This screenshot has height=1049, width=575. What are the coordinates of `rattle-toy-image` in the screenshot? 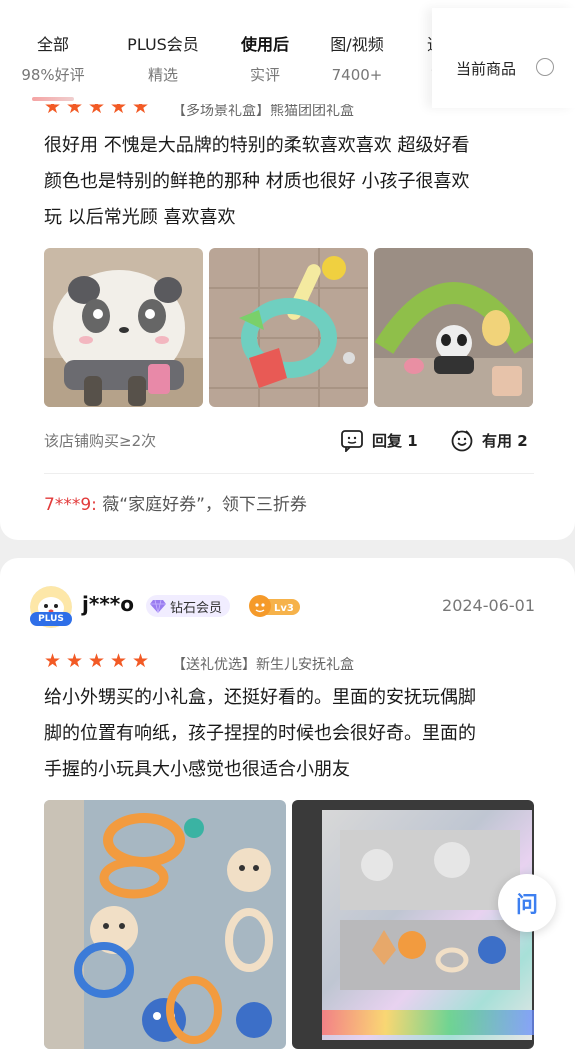 It's located at (288, 327).